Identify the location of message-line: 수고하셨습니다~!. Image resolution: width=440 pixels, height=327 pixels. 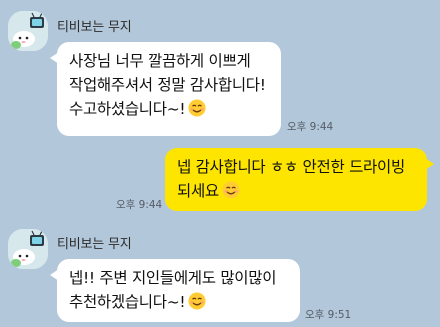
(169, 109).